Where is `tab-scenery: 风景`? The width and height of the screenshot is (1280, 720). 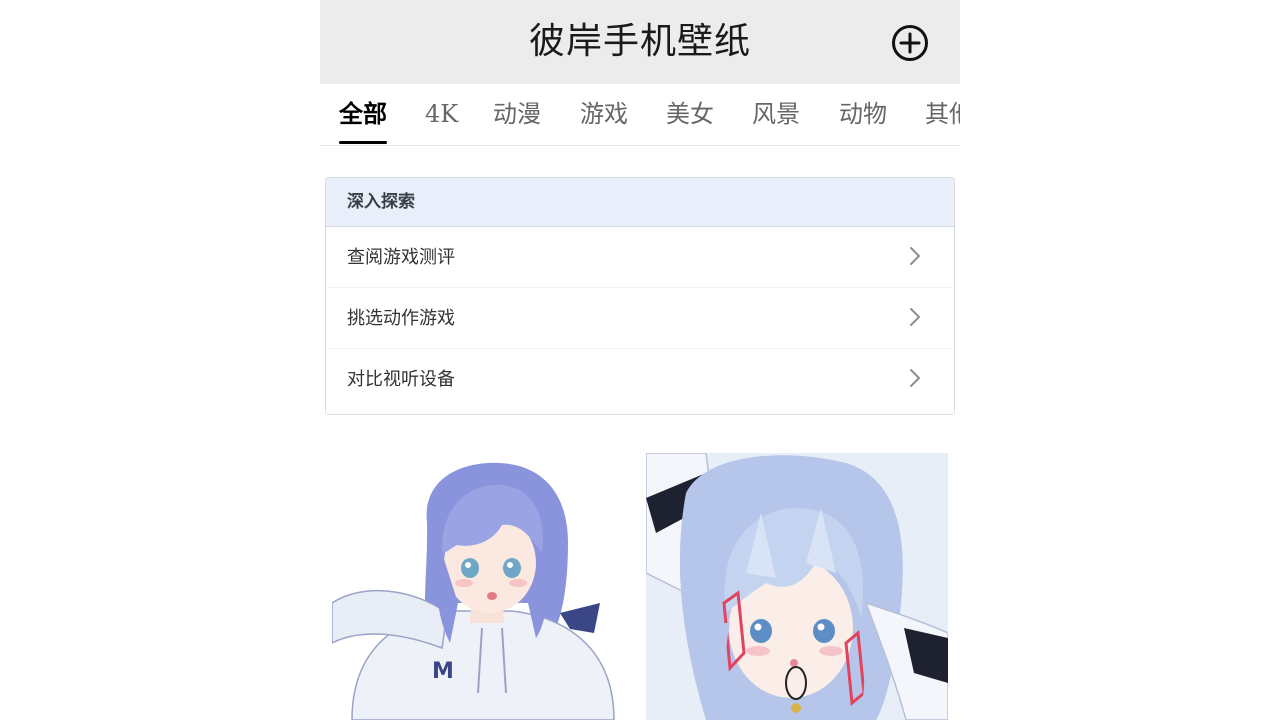
tab-scenery: 风景 is located at coordinates (776, 114).